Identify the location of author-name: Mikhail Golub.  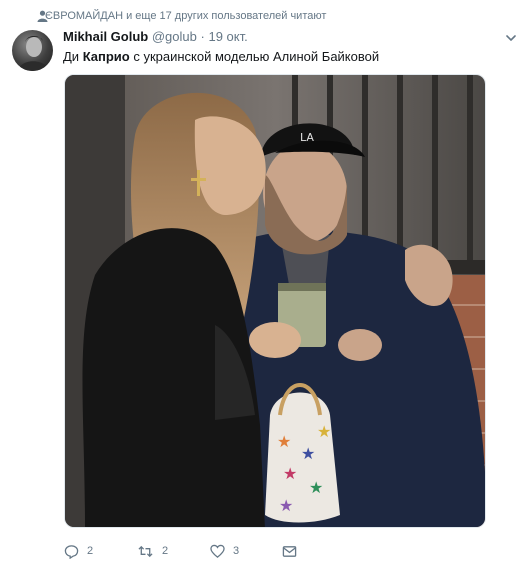
(105, 36).